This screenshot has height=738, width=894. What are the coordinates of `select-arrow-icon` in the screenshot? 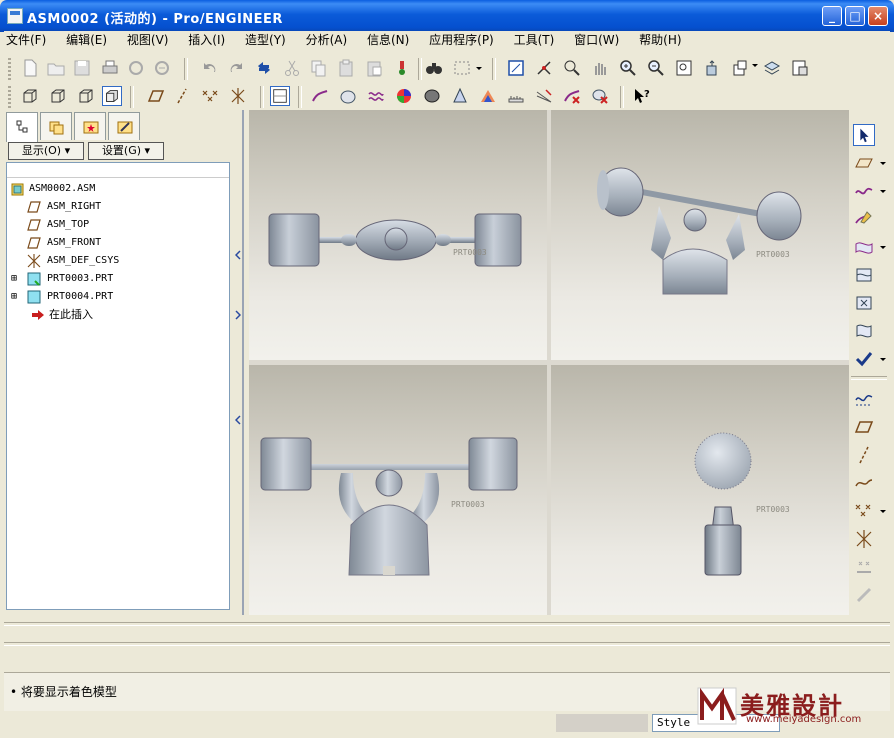 It's located at (864, 135).